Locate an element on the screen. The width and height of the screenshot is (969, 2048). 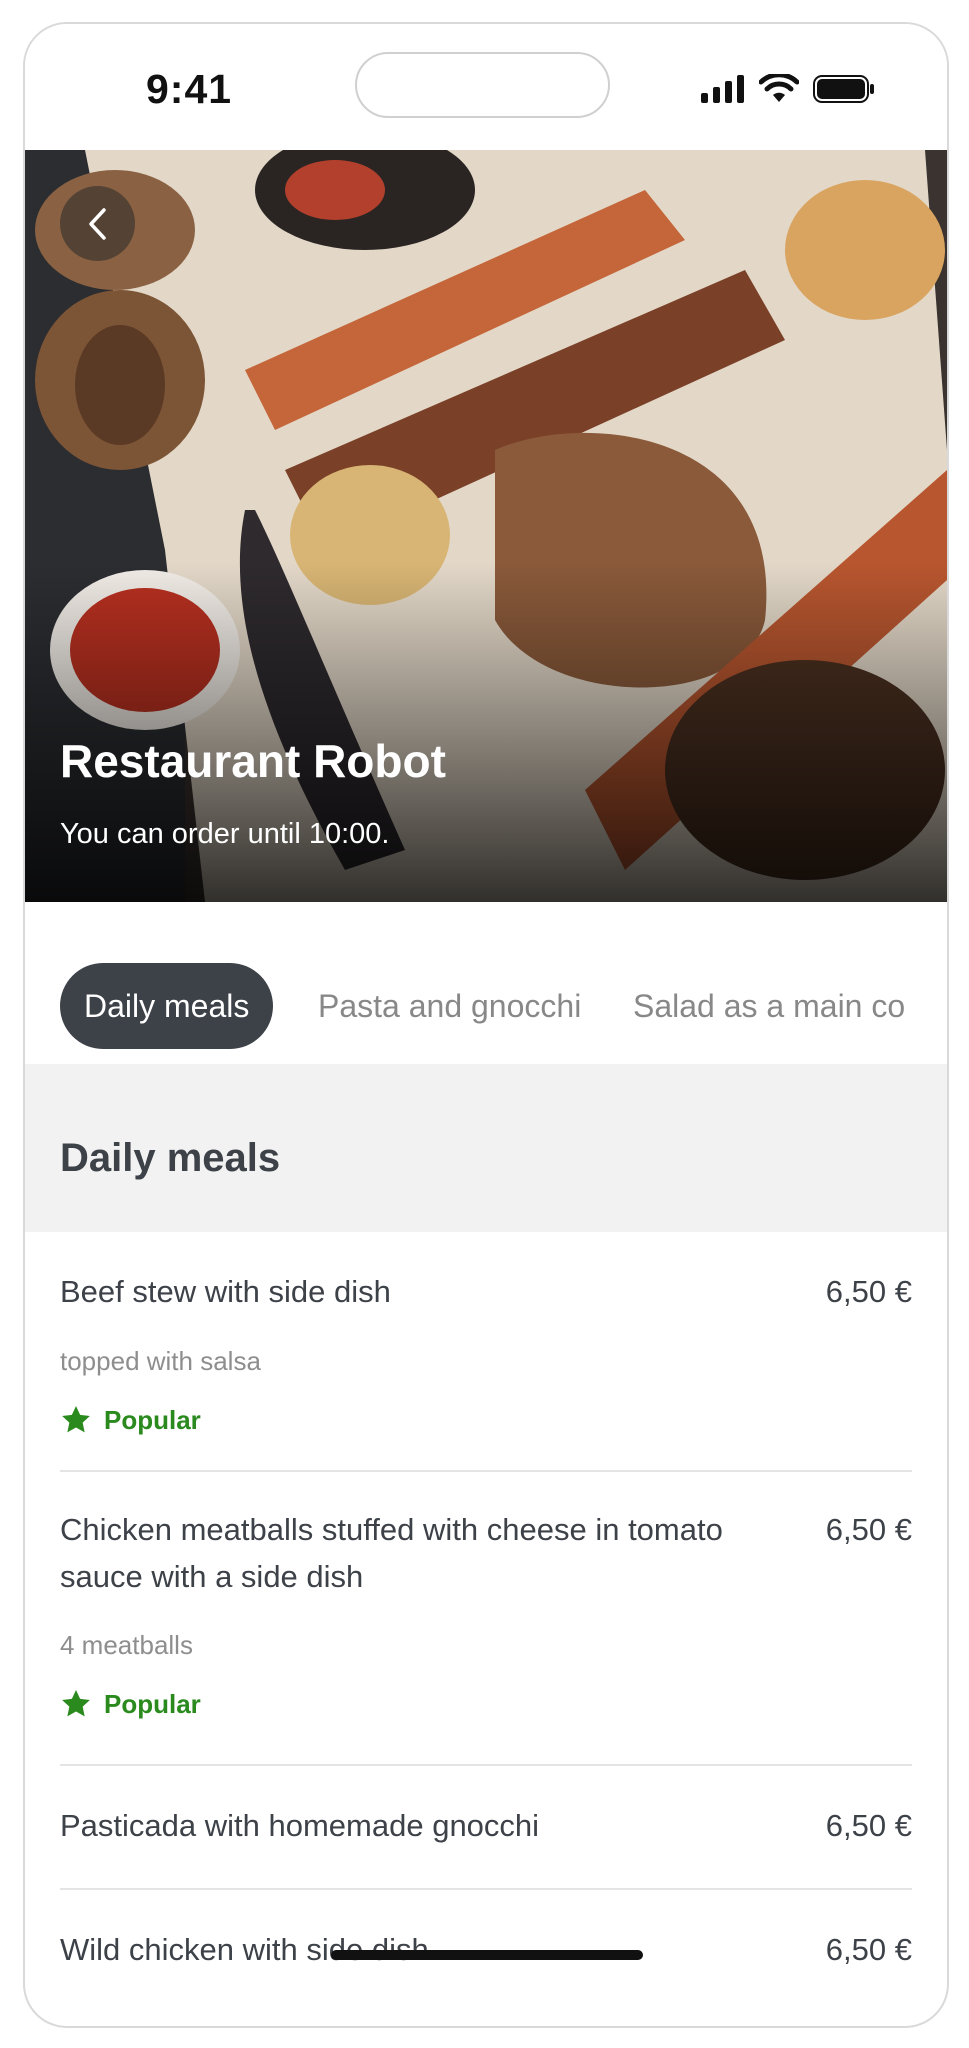
signal-icon is located at coordinates (722, 89).